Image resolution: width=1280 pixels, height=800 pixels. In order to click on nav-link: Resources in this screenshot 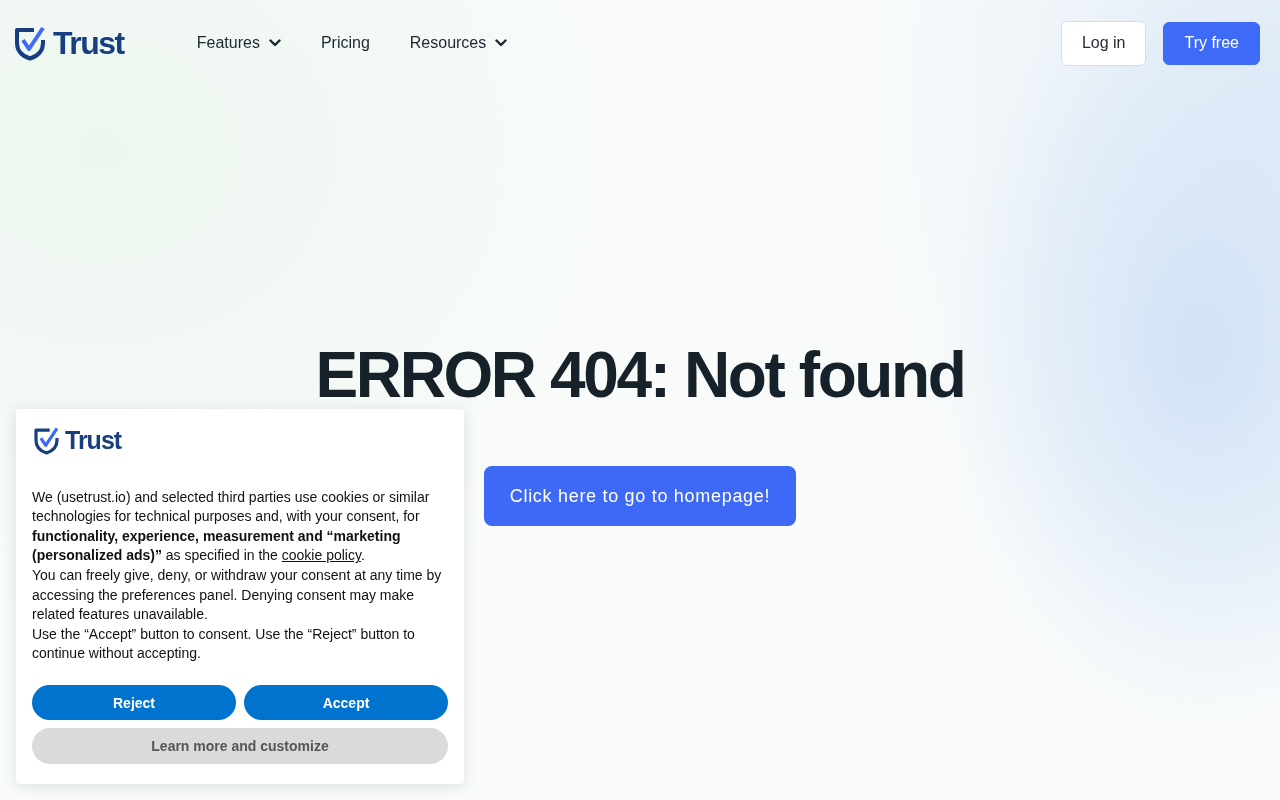, I will do `click(458, 43)`.